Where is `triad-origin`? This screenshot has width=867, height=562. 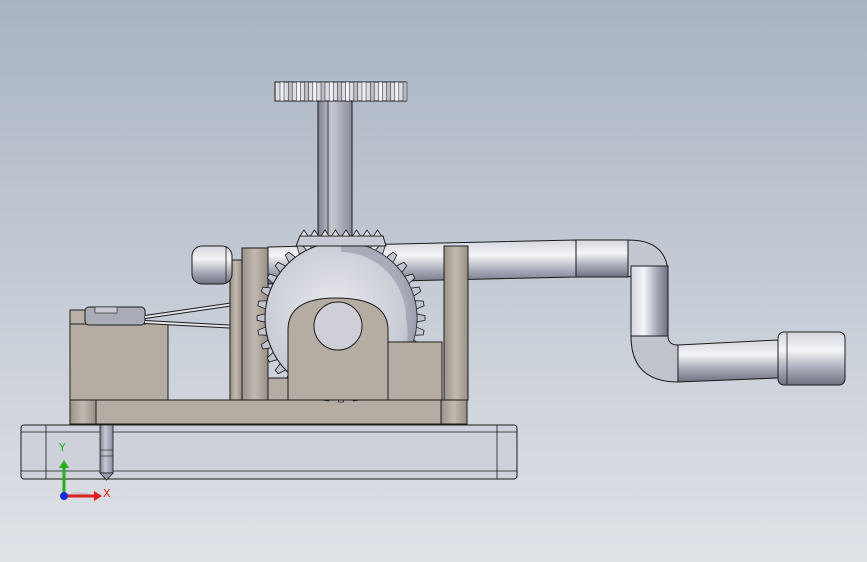 triad-origin is located at coordinates (64, 496).